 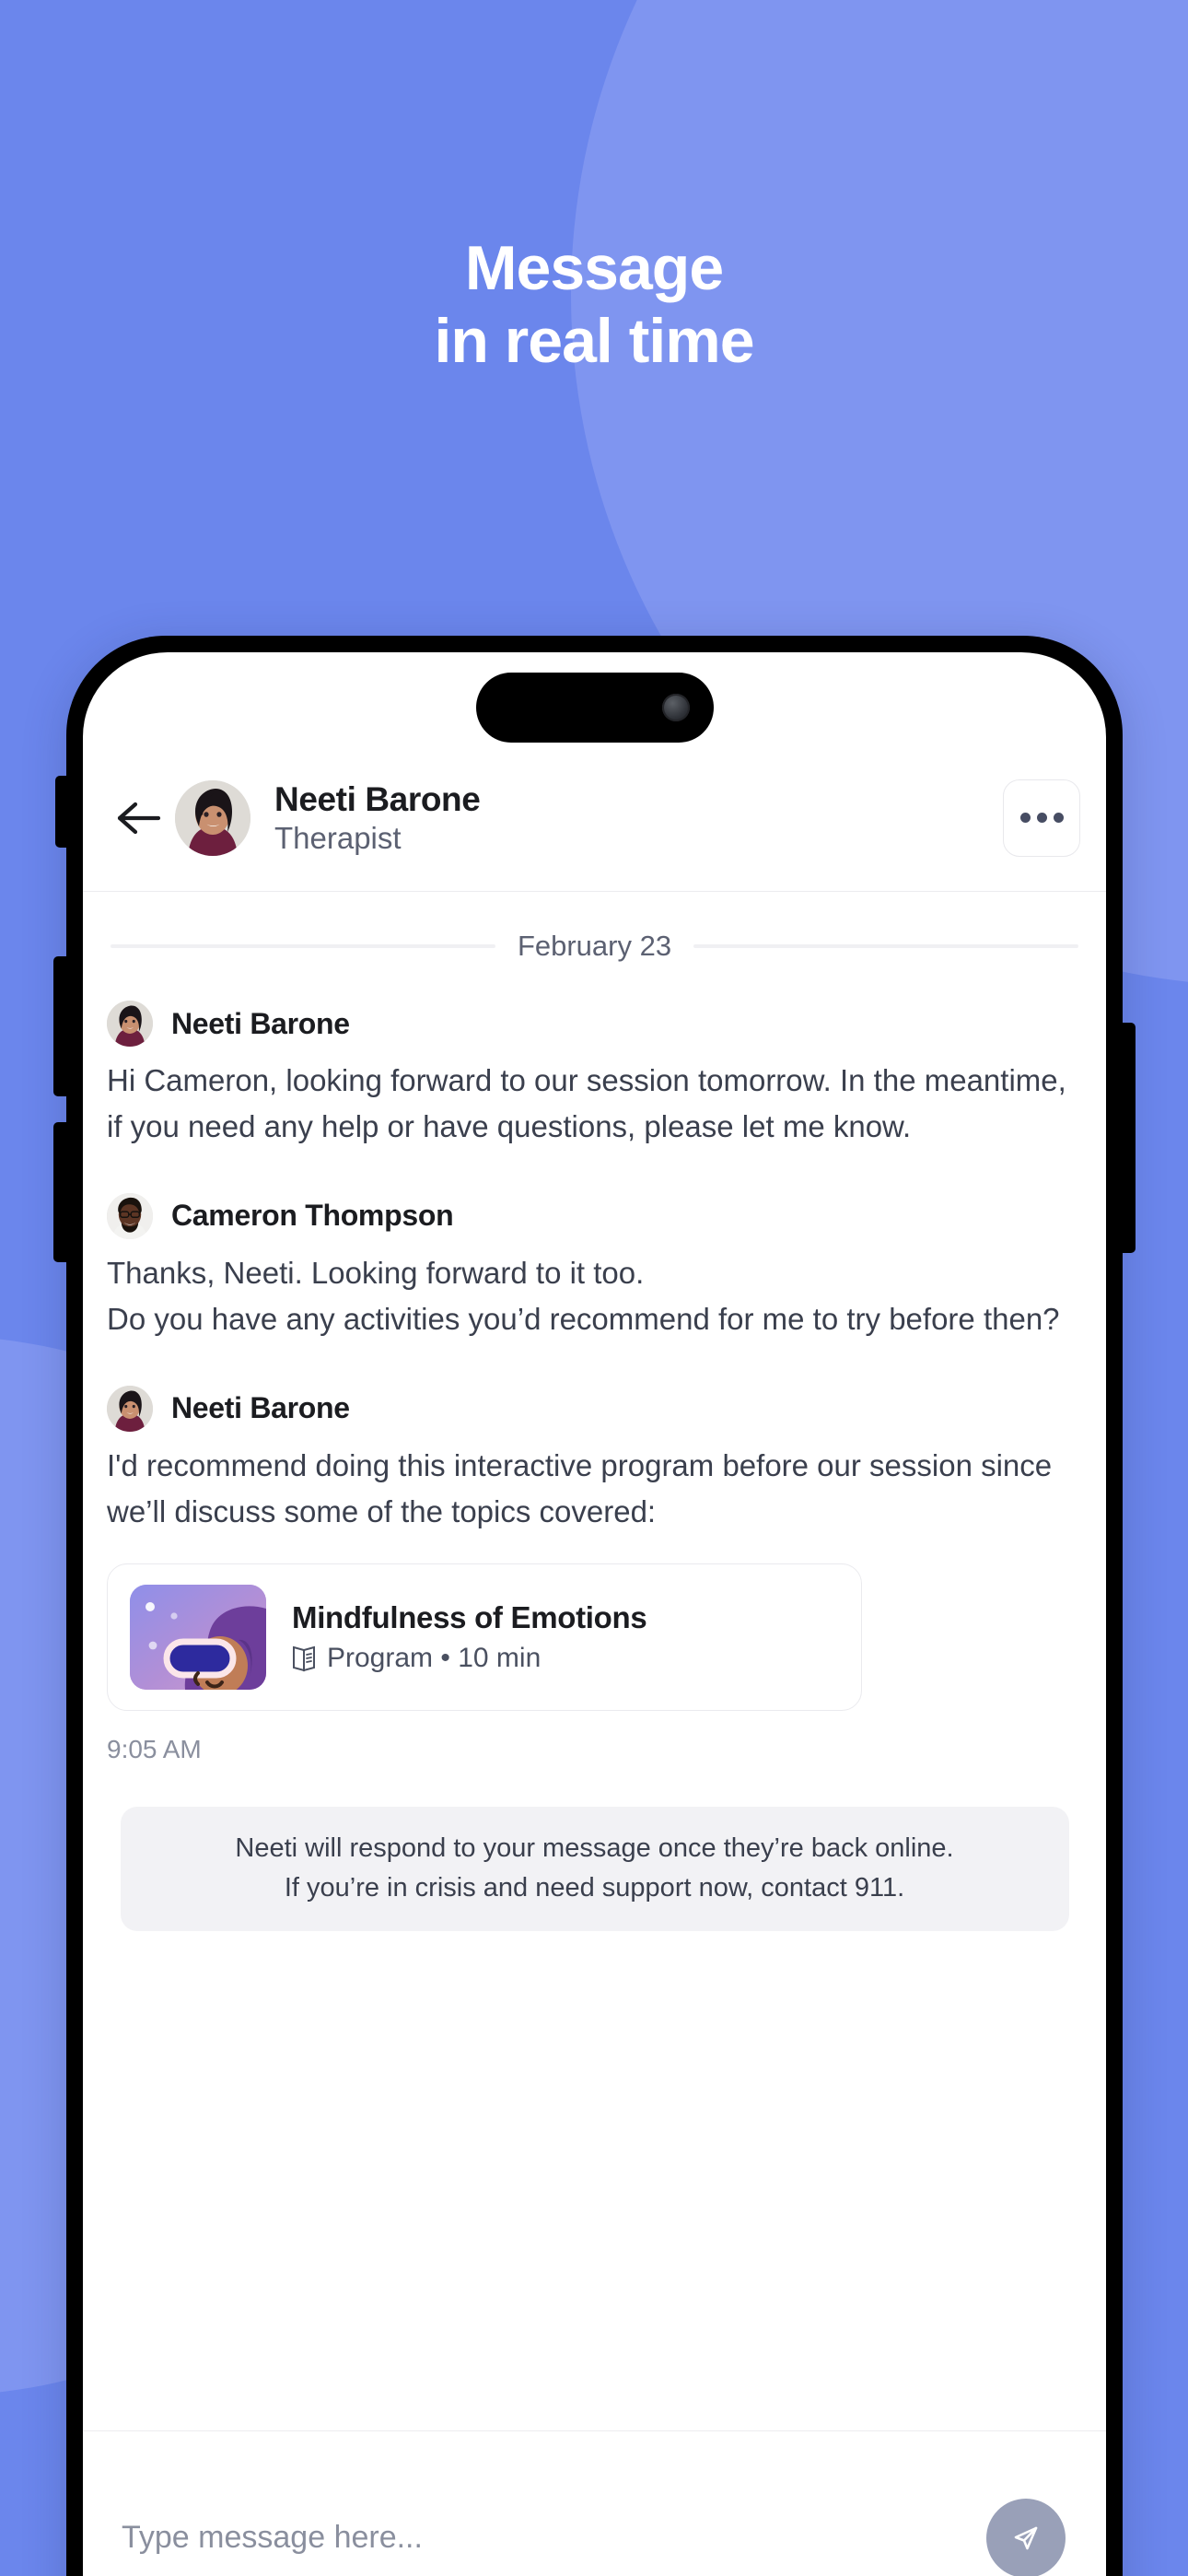 What do you see at coordinates (546, 2538) in the screenshot?
I see `message-input` at bounding box center [546, 2538].